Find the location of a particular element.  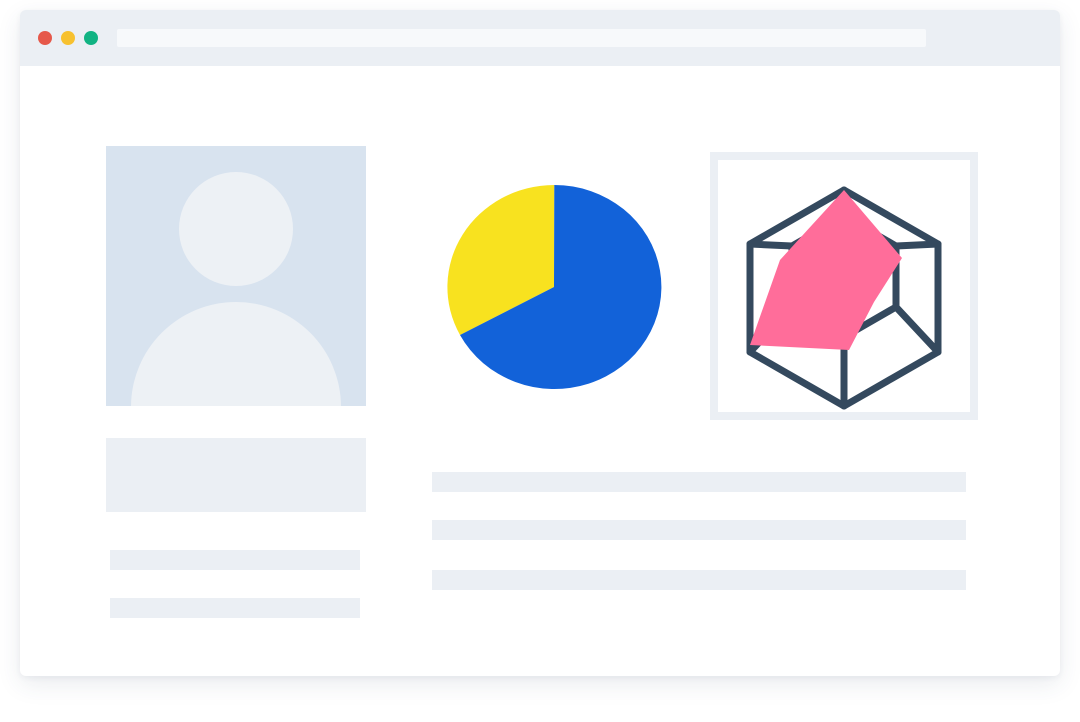

avatar-head-icon is located at coordinates (236, 229).